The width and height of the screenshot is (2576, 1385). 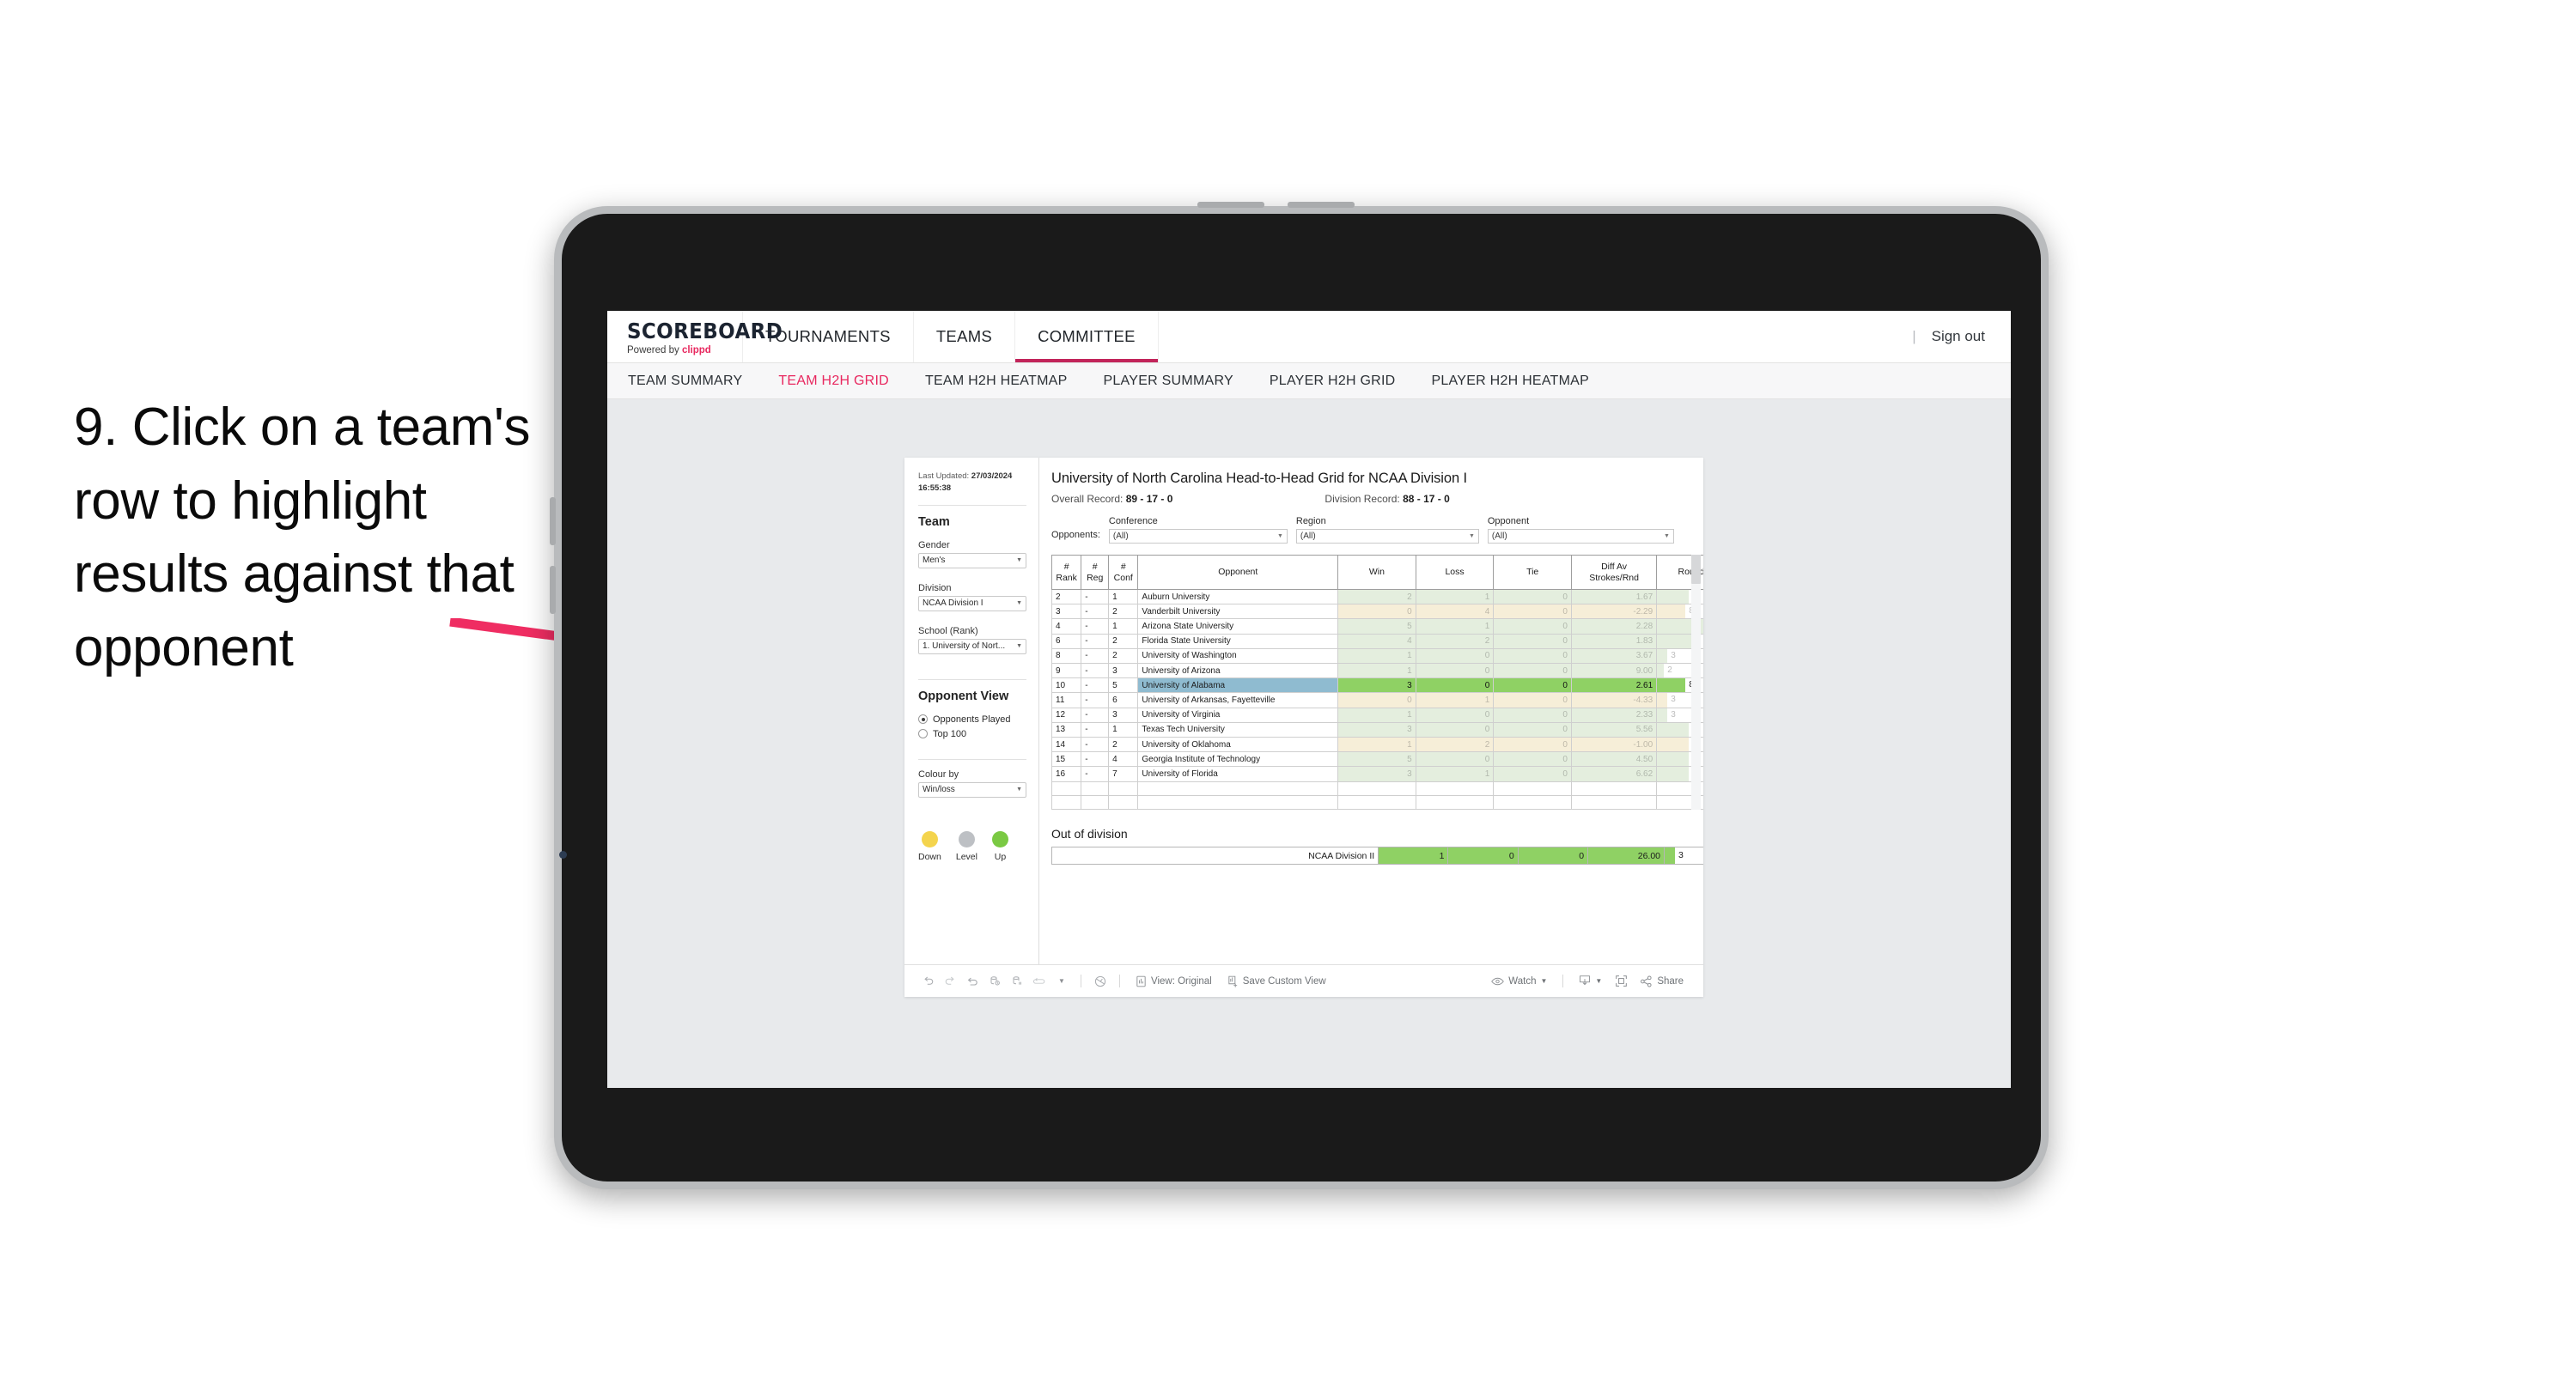 What do you see at coordinates (1066, 572) in the screenshot?
I see `col-header-rank: # Rank` at bounding box center [1066, 572].